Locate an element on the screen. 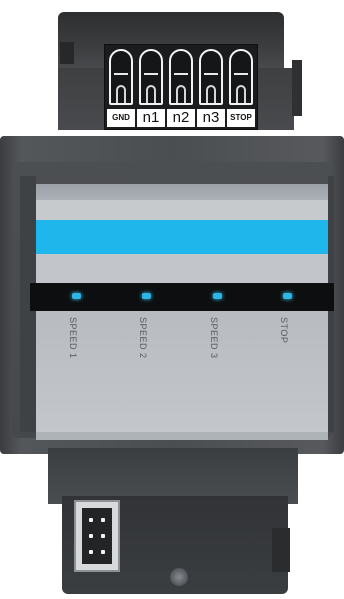  terminal-label-n3: n3 is located at coordinates (211, 118).